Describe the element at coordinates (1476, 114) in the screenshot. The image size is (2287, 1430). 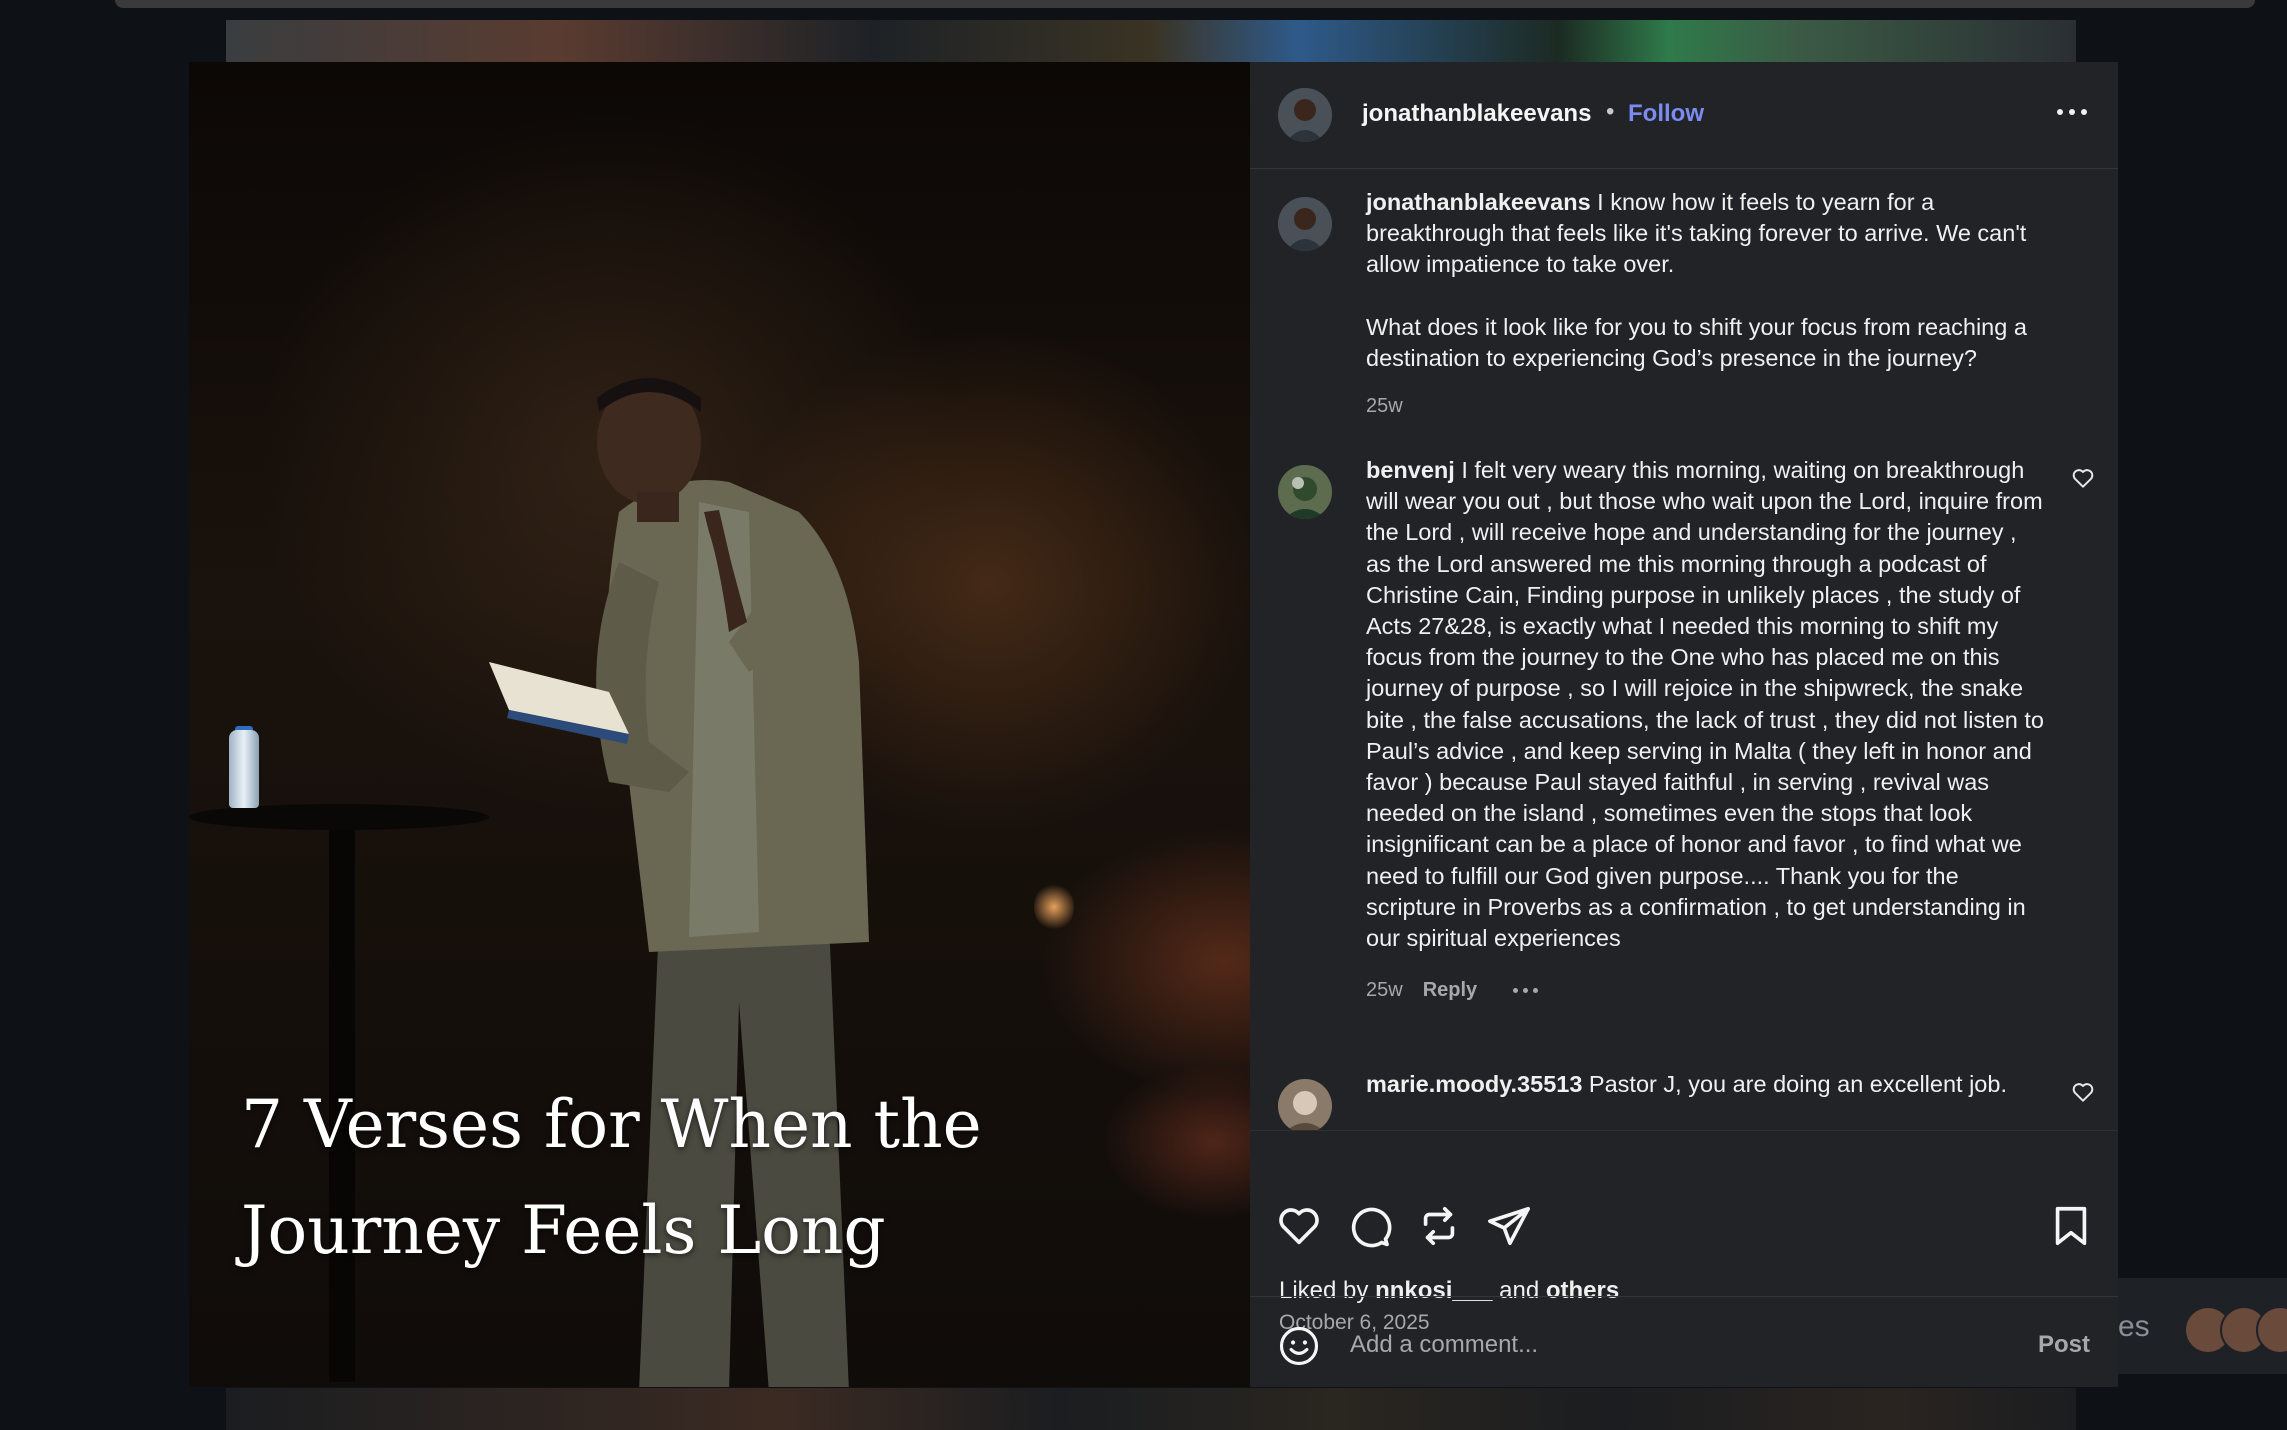
I see `author-username: jonathanblakeevans` at that location.